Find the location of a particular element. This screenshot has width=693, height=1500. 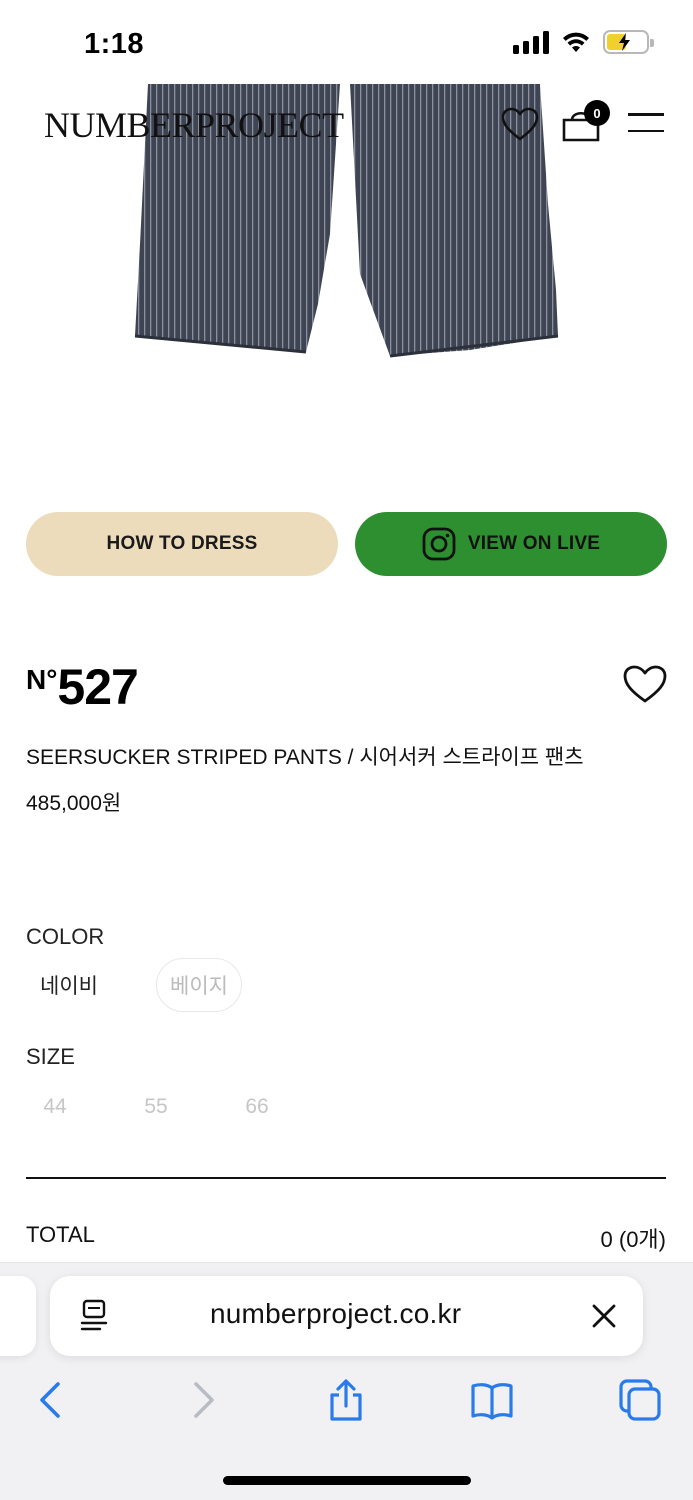

size-label: SIZE is located at coordinates (50, 1056).